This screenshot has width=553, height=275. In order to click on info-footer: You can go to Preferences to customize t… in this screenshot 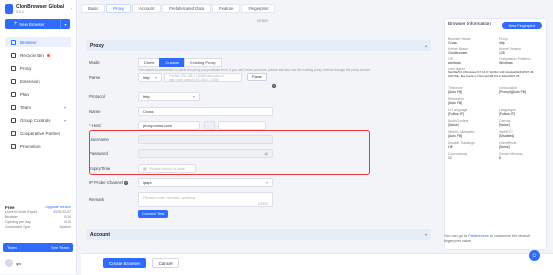, I will do `click(487, 238)`.